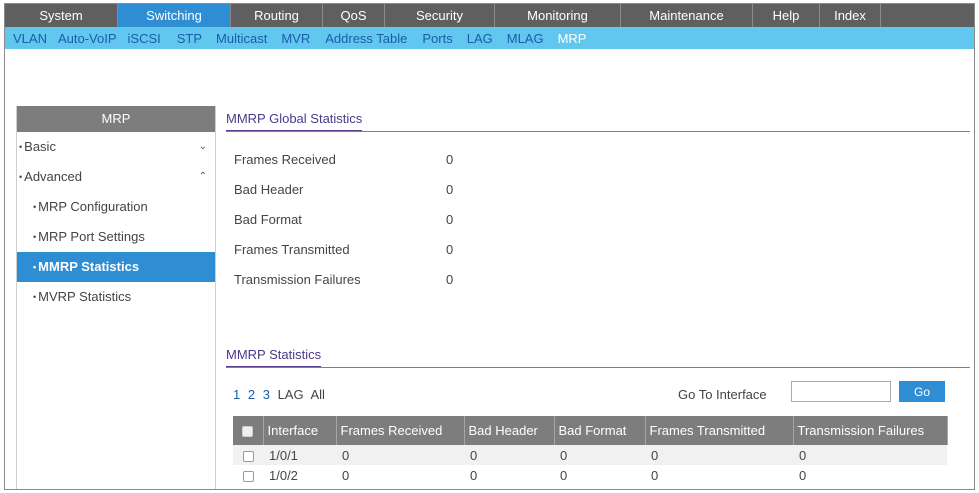 The image size is (979, 493). I want to click on top-tab-switching: Switching, so click(174, 15).